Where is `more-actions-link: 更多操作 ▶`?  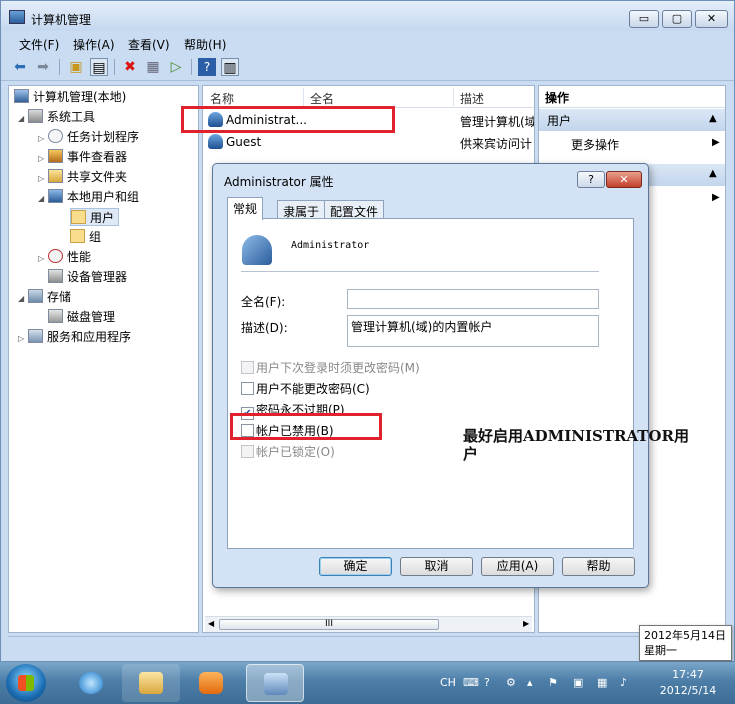 more-actions-link: 更多操作 ▶ is located at coordinates (646, 144).